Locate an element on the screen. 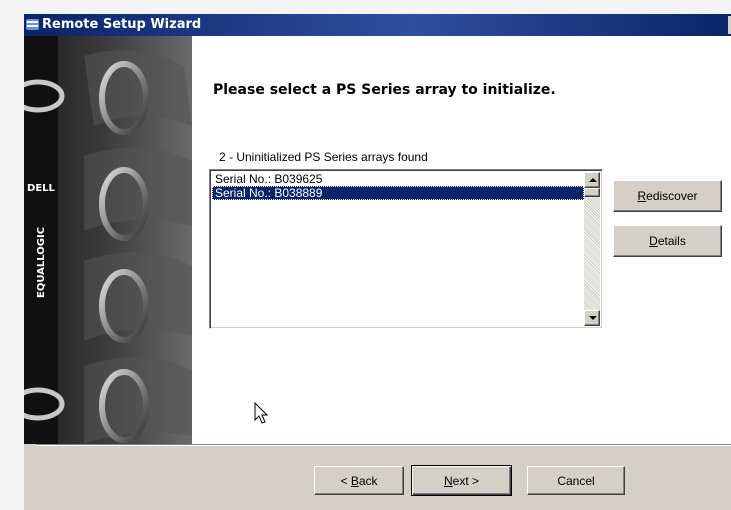  arrays-found-label: 2 - Uninitialized PS Series arrays found is located at coordinates (323, 157).